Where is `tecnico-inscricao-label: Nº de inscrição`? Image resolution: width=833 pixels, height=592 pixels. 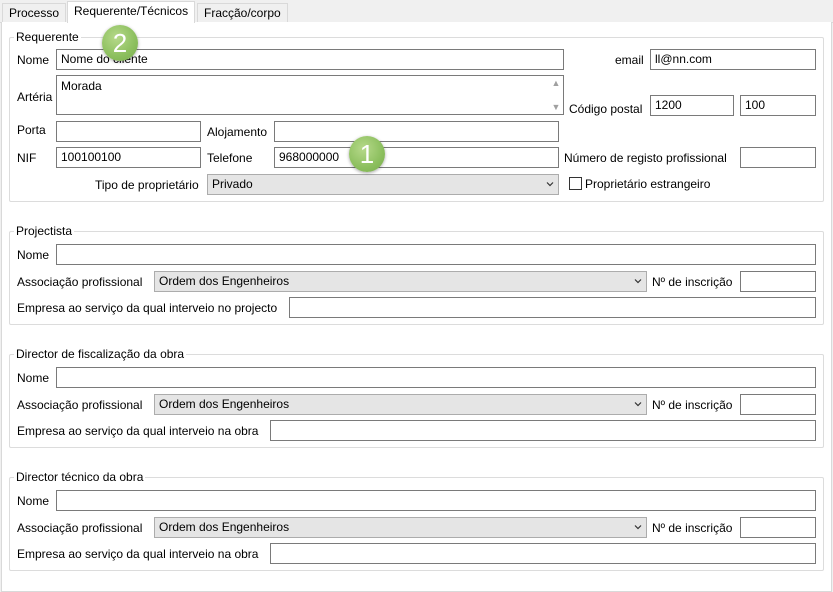
tecnico-inscricao-label: Nº de inscrição is located at coordinates (692, 528).